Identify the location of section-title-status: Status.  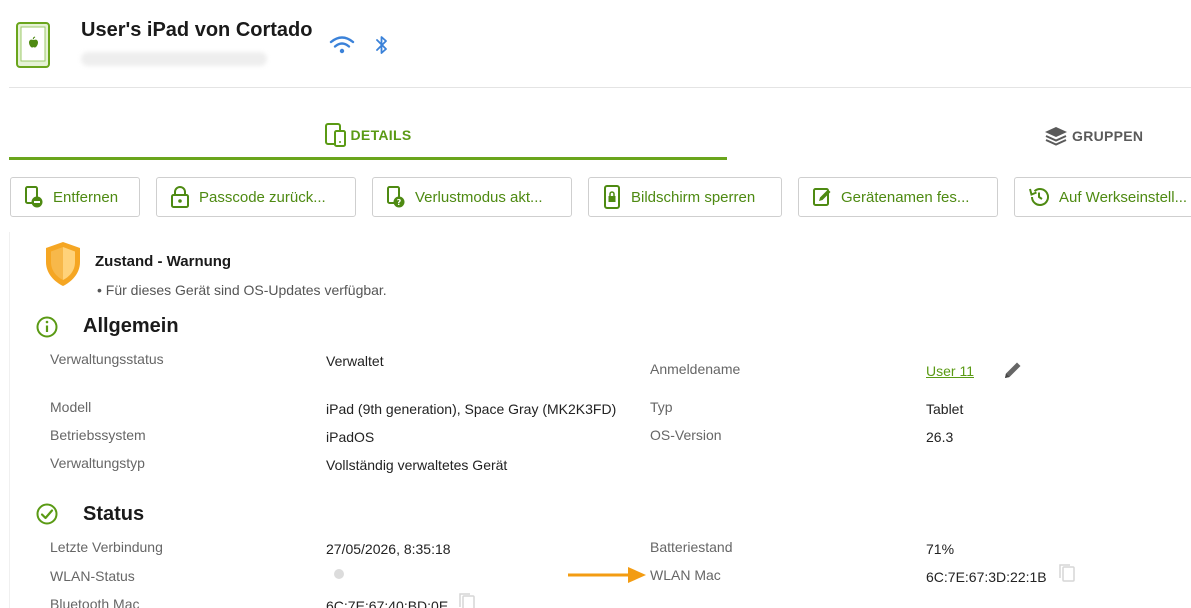
(114, 514).